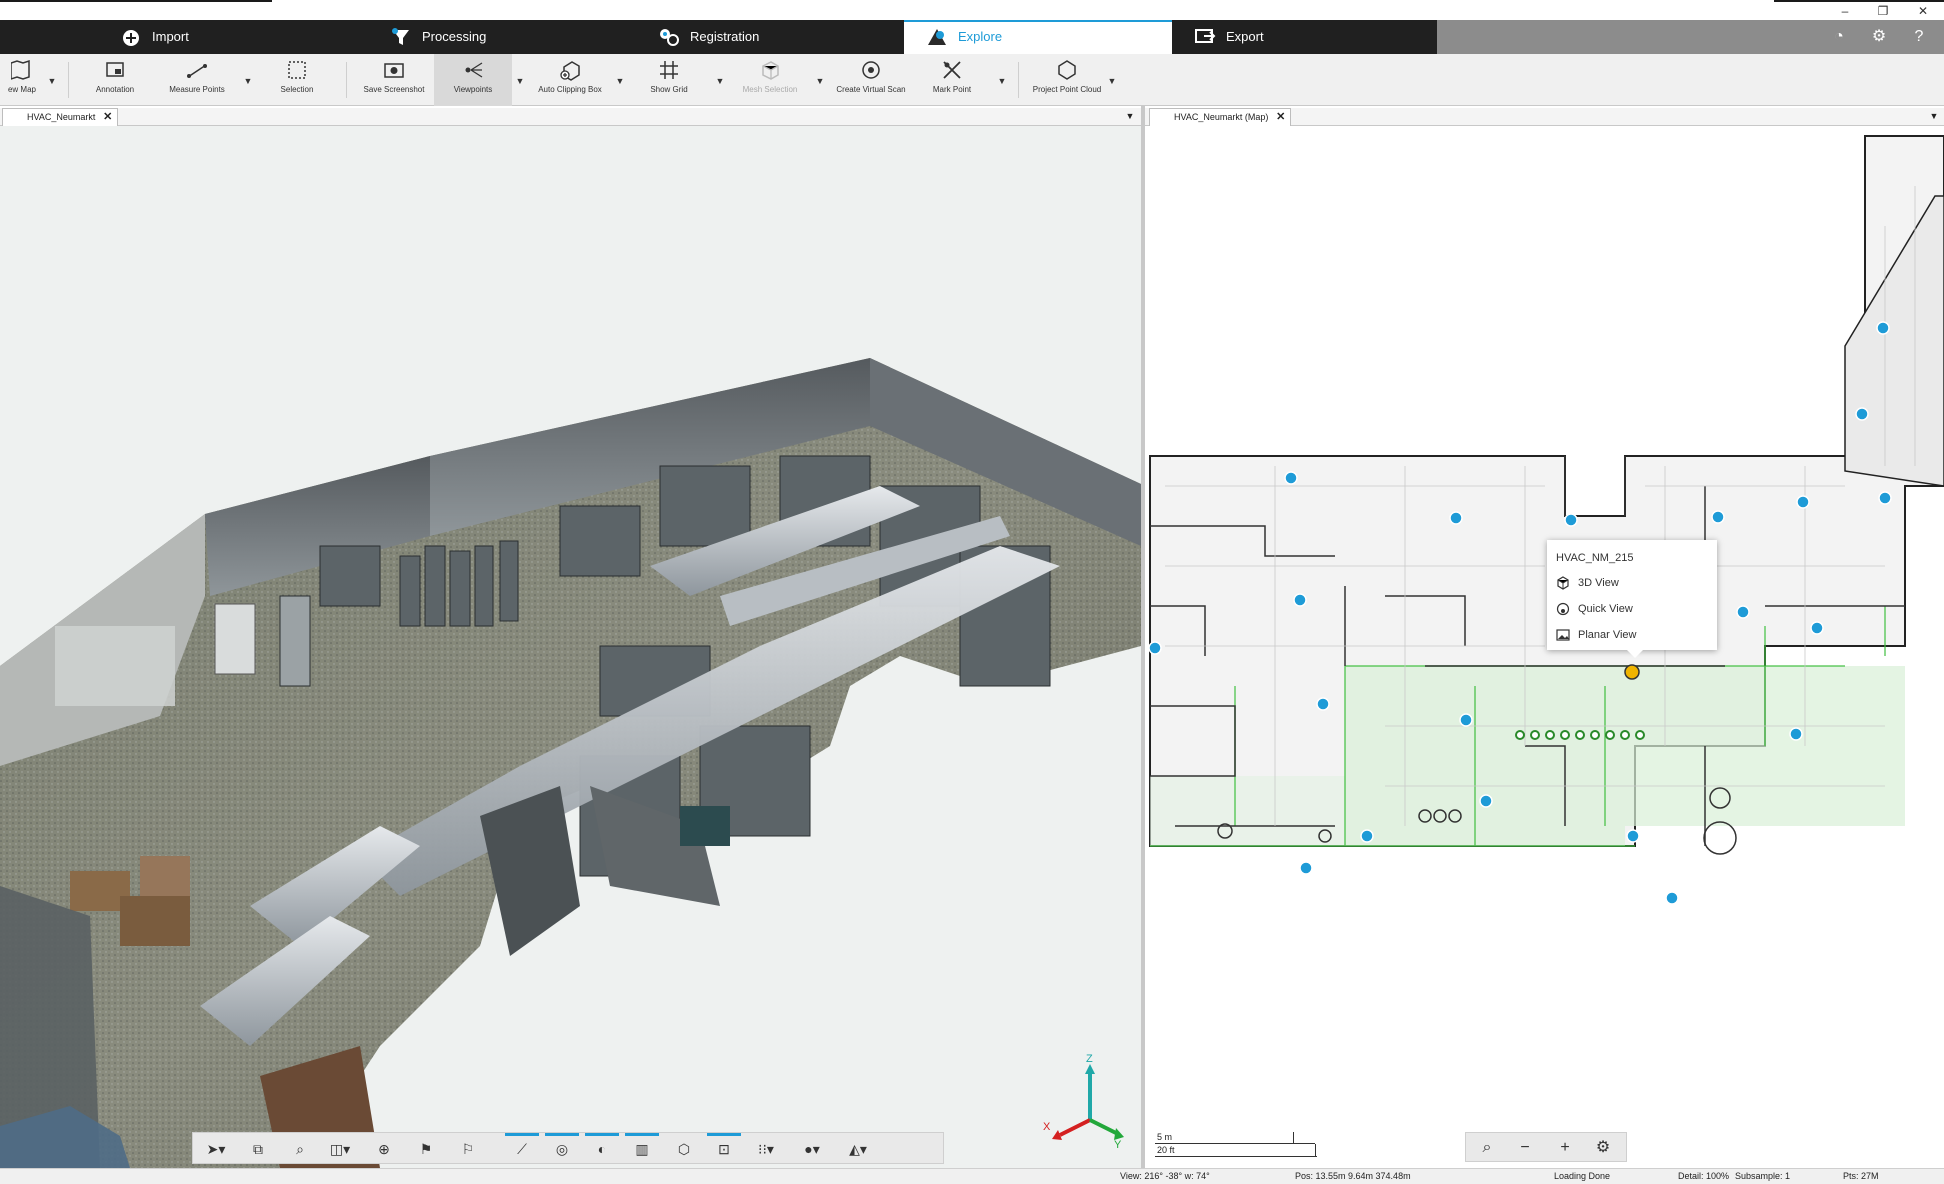 This screenshot has height=1184, width=1944. Describe the element at coordinates (522, 1147) in the screenshot. I see `clipping-icon: ⟋` at that location.